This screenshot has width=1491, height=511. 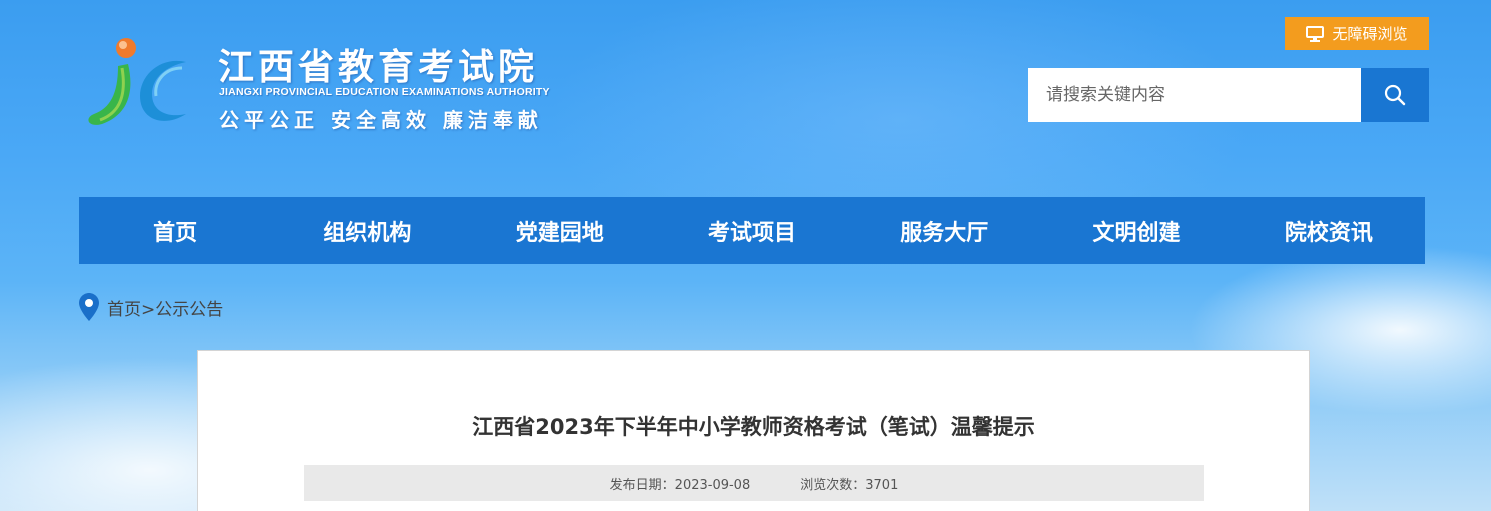 I want to click on monitor-icon, so click(x=1315, y=33).